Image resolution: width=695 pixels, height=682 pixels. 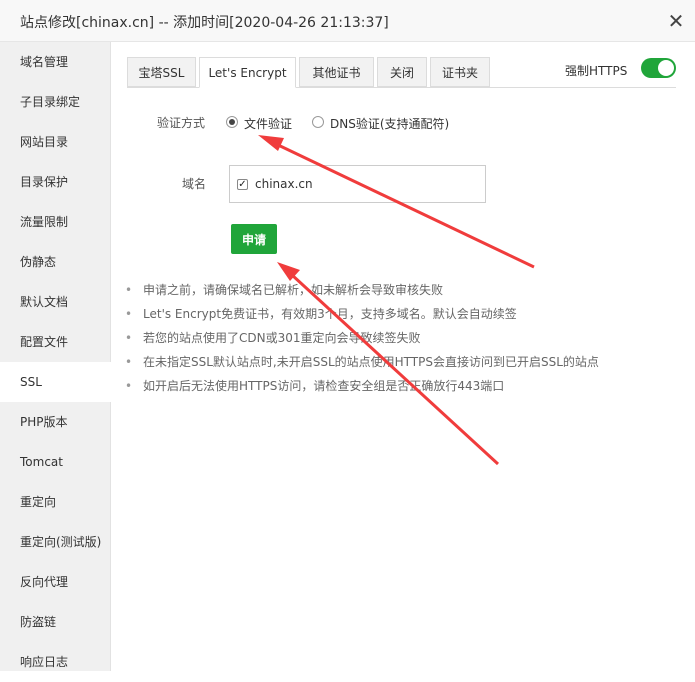 I want to click on note-item: Let's Encrypt免费证书，有效期3个月，支持多域名。默认会自动续签, so click(x=362, y=319).